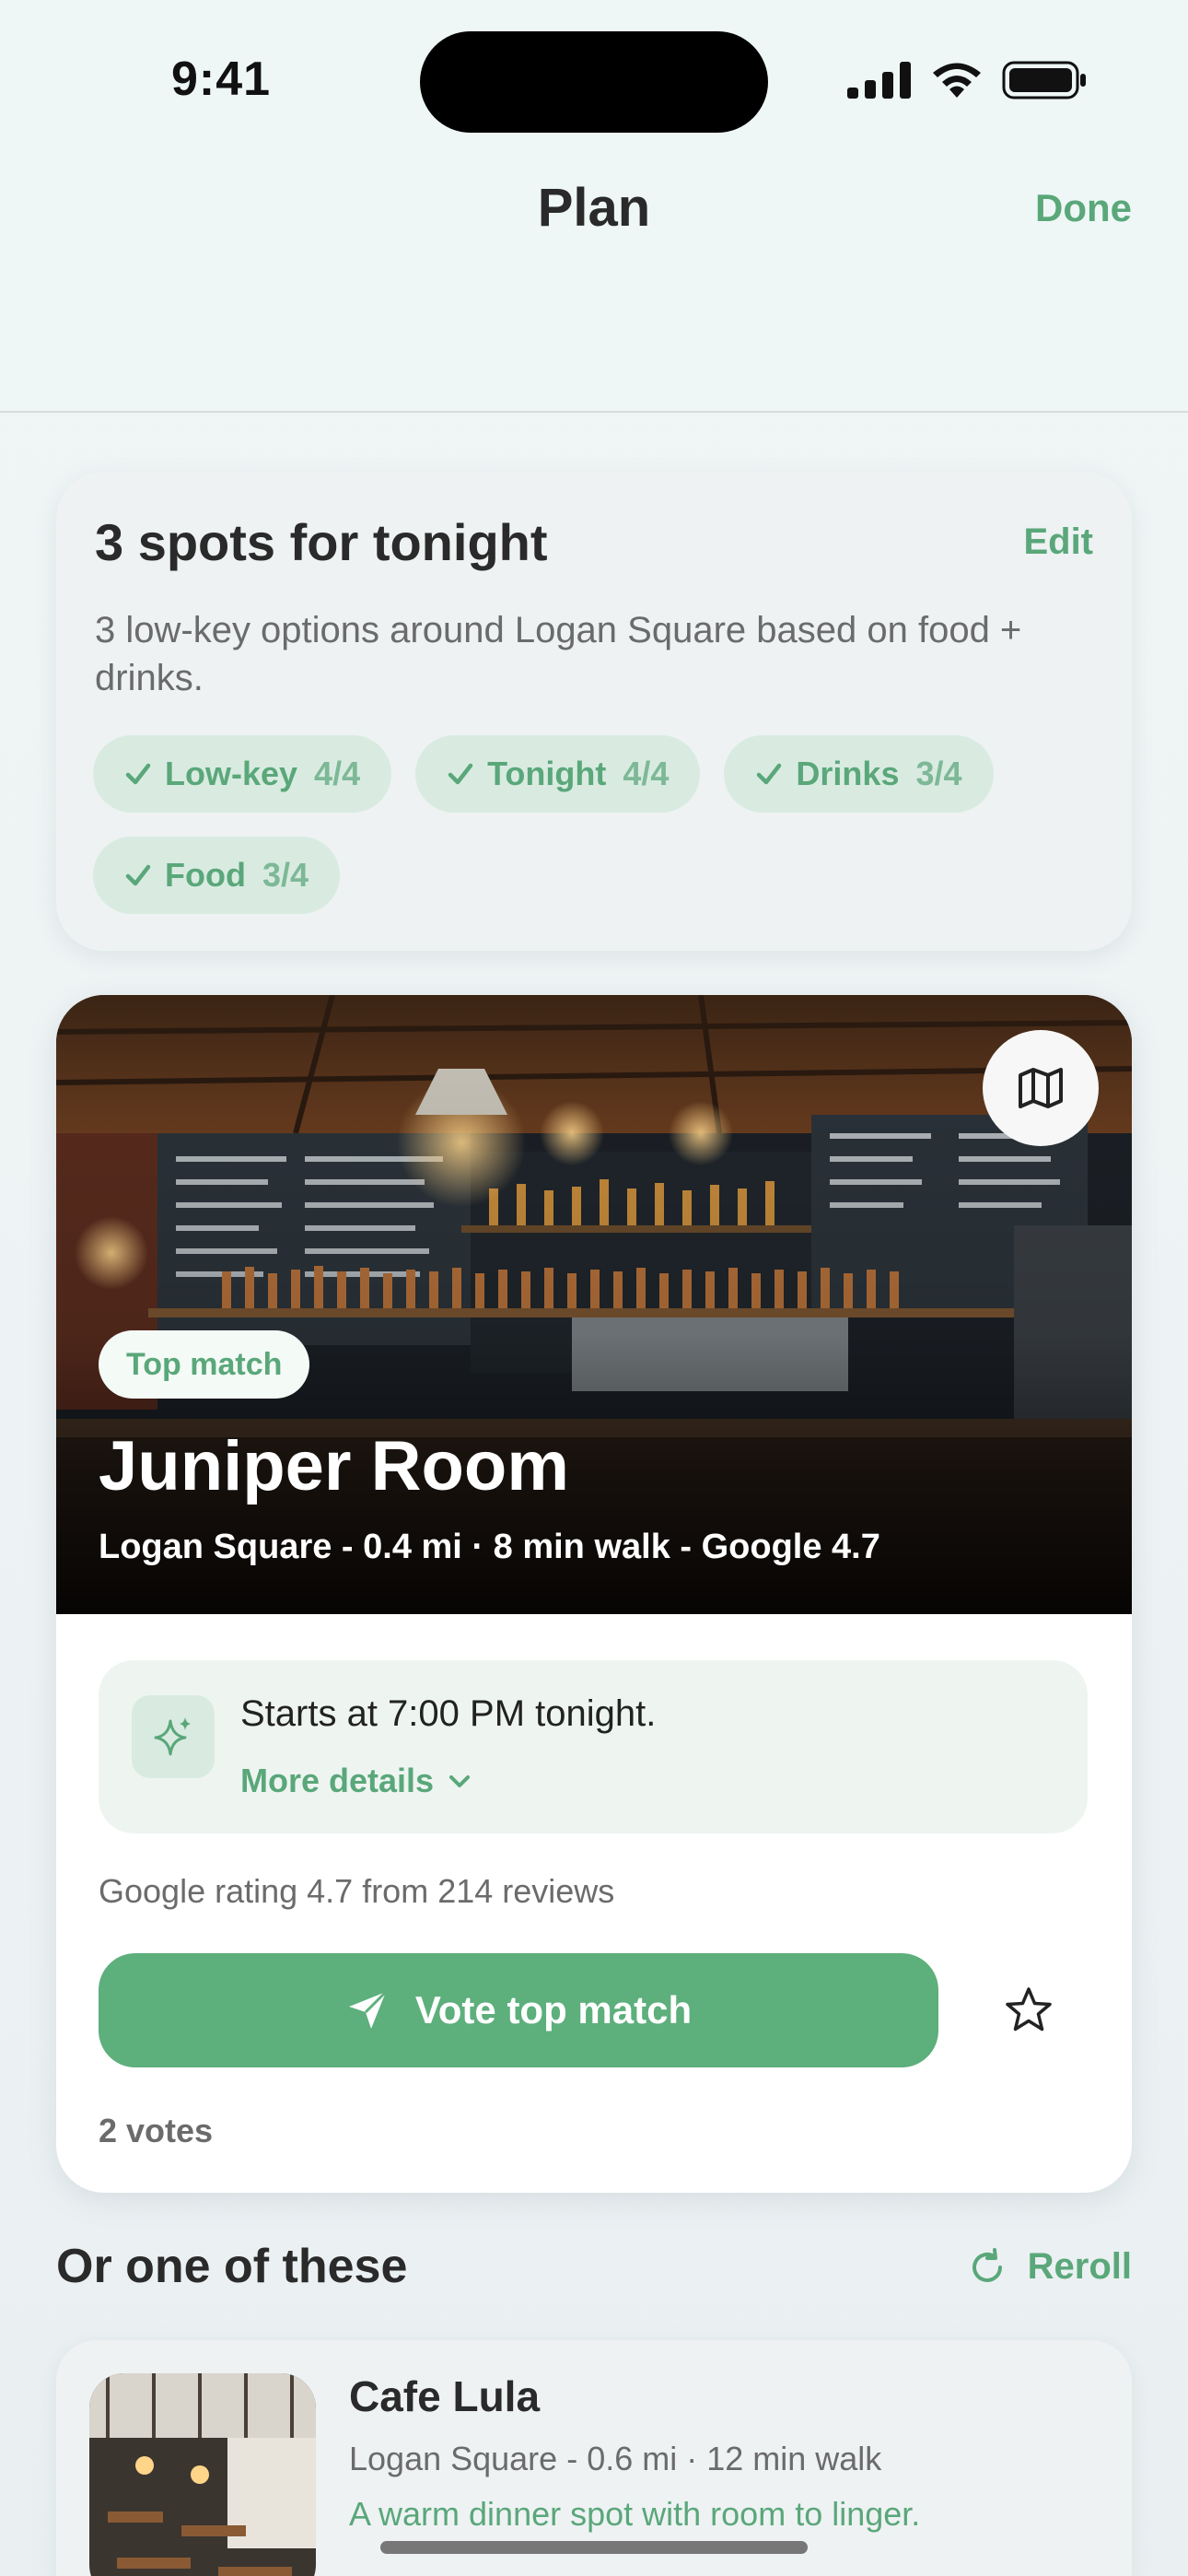 This screenshot has width=1188, height=2576. I want to click on reroll-label: Reroll, so click(1079, 2266).